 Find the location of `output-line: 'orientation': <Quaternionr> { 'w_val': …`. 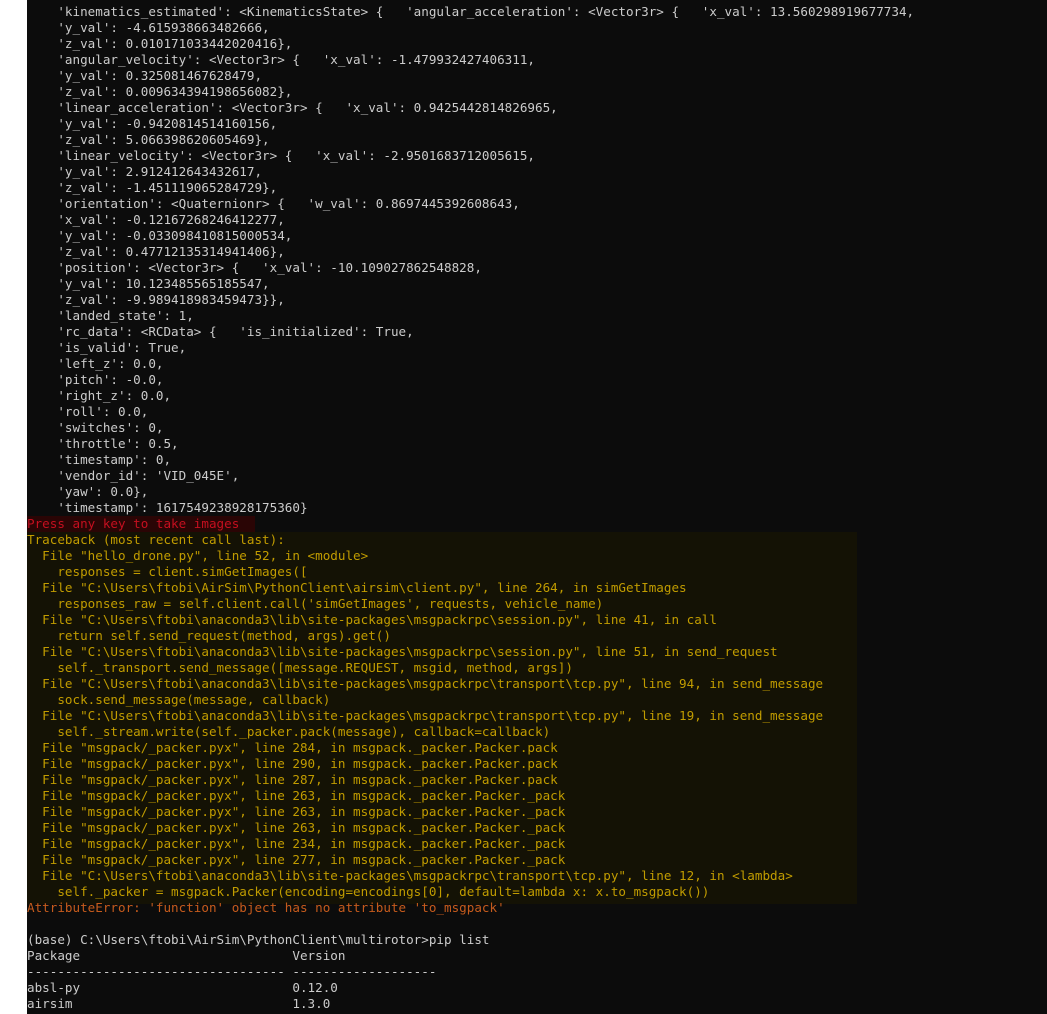

output-line: 'orientation': <Quaternionr> { 'w_val': … is located at coordinates (273, 203).